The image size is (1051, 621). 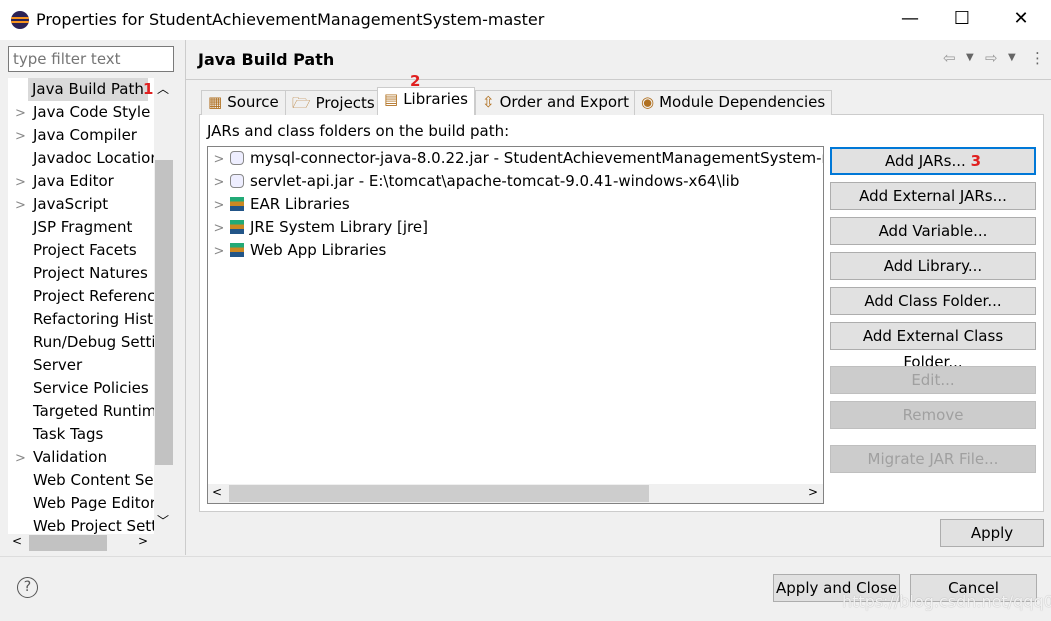 What do you see at coordinates (217, 492) in the screenshot?
I see `list-scroll-left-icon: <` at bounding box center [217, 492].